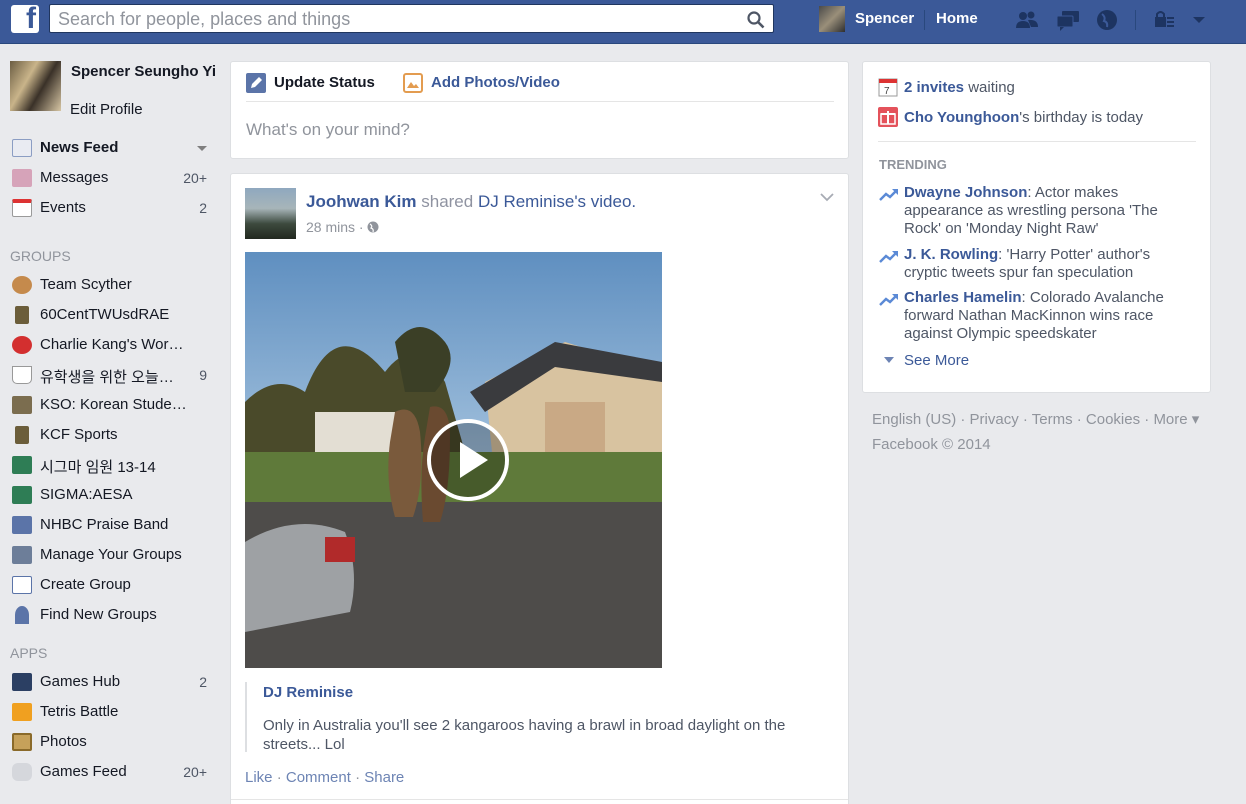 The image size is (1246, 804). Describe the element at coordinates (951, 254) in the screenshot. I see `trending-topic: J. K. Rowling` at that location.